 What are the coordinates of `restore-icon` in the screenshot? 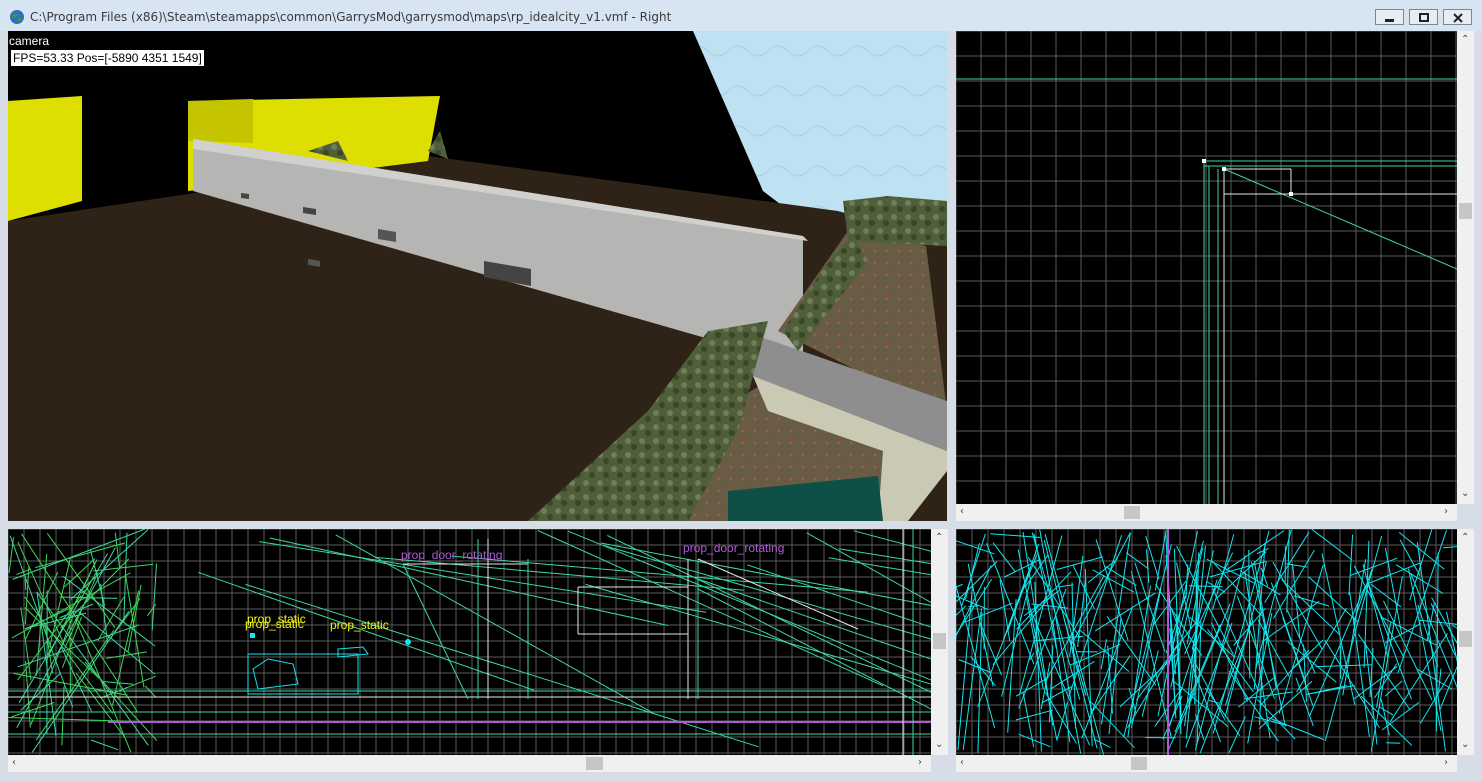 It's located at (1424, 17).